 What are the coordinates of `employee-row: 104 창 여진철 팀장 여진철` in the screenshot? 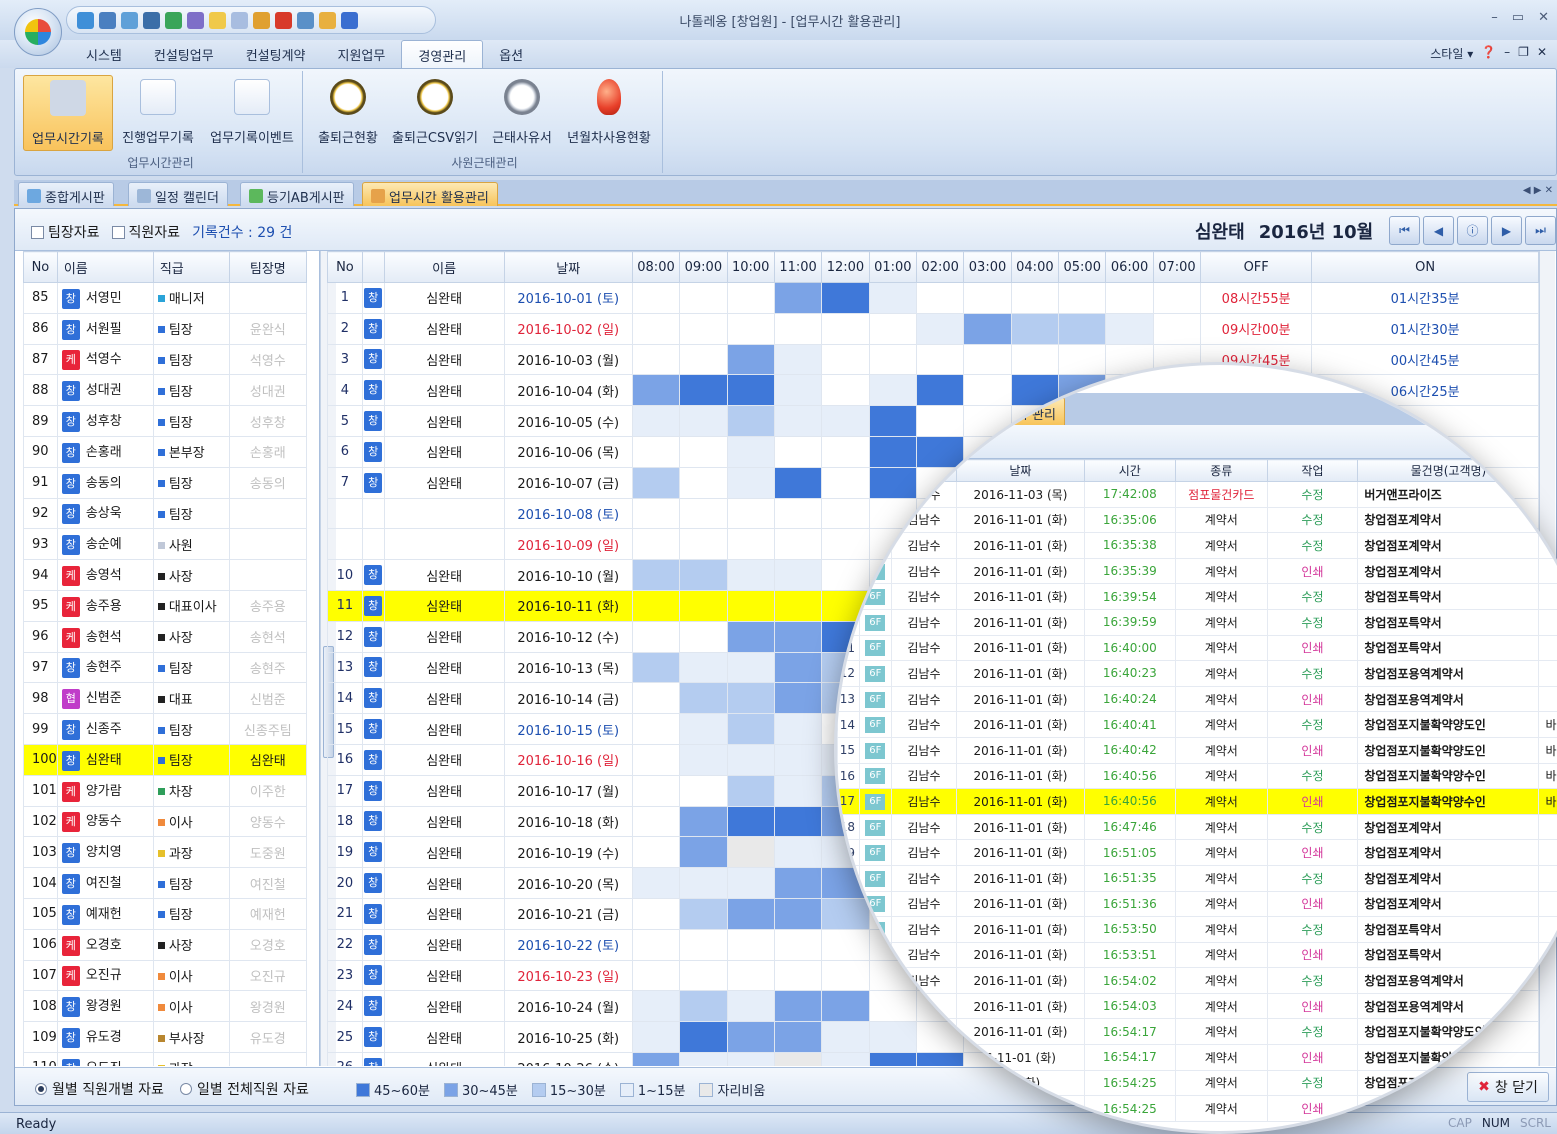 It's located at (165, 883).